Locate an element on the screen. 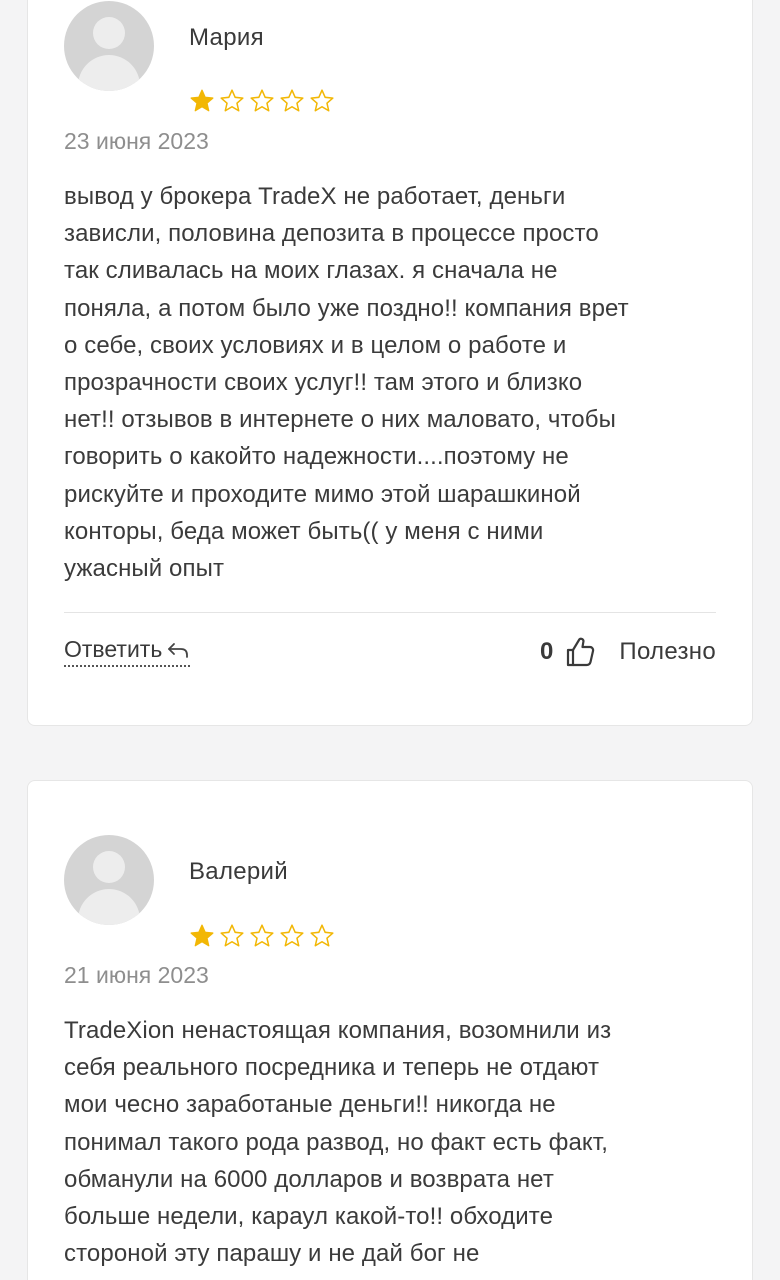  review-text-line: ужасный опыт is located at coordinates (144, 569).